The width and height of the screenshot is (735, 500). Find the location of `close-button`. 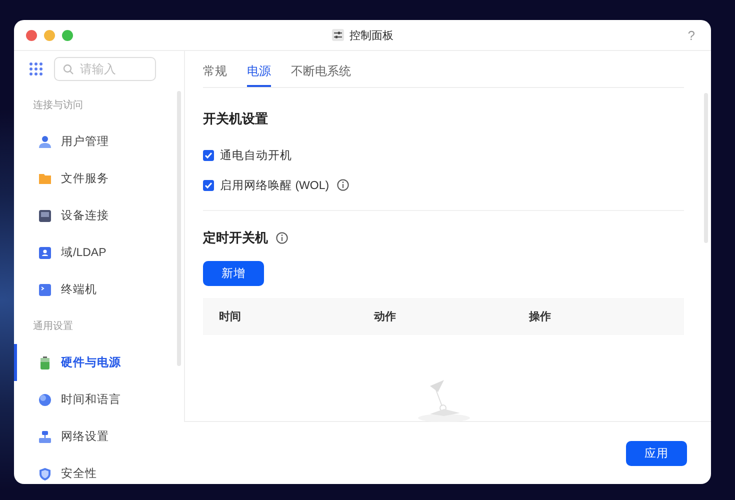

close-button is located at coordinates (31, 35).